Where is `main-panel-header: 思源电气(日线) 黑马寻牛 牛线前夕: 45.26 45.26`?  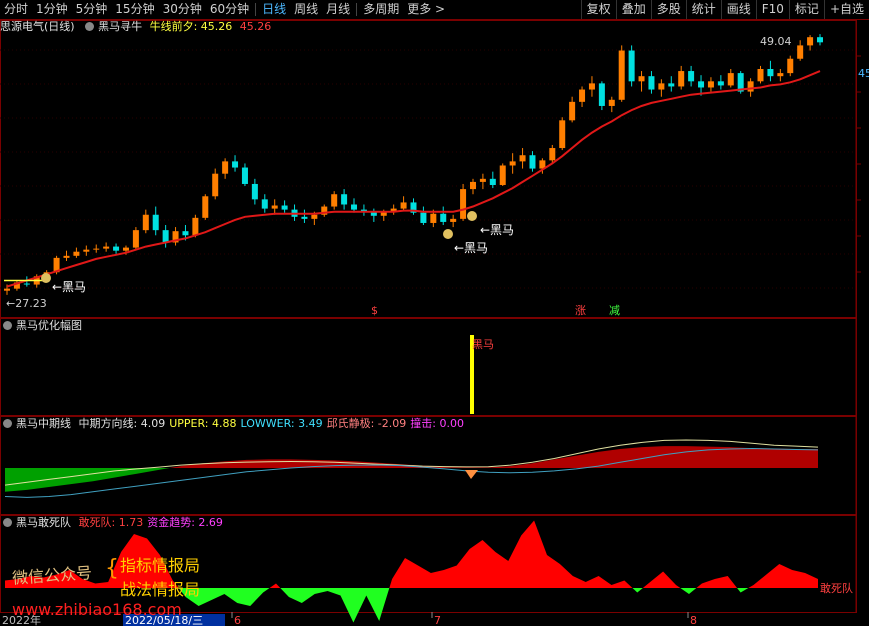 main-panel-header: 思源电气(日线) 黑马寻牛 牛线前夕: 45.26 45.26 is located at coordinates (137, 27).